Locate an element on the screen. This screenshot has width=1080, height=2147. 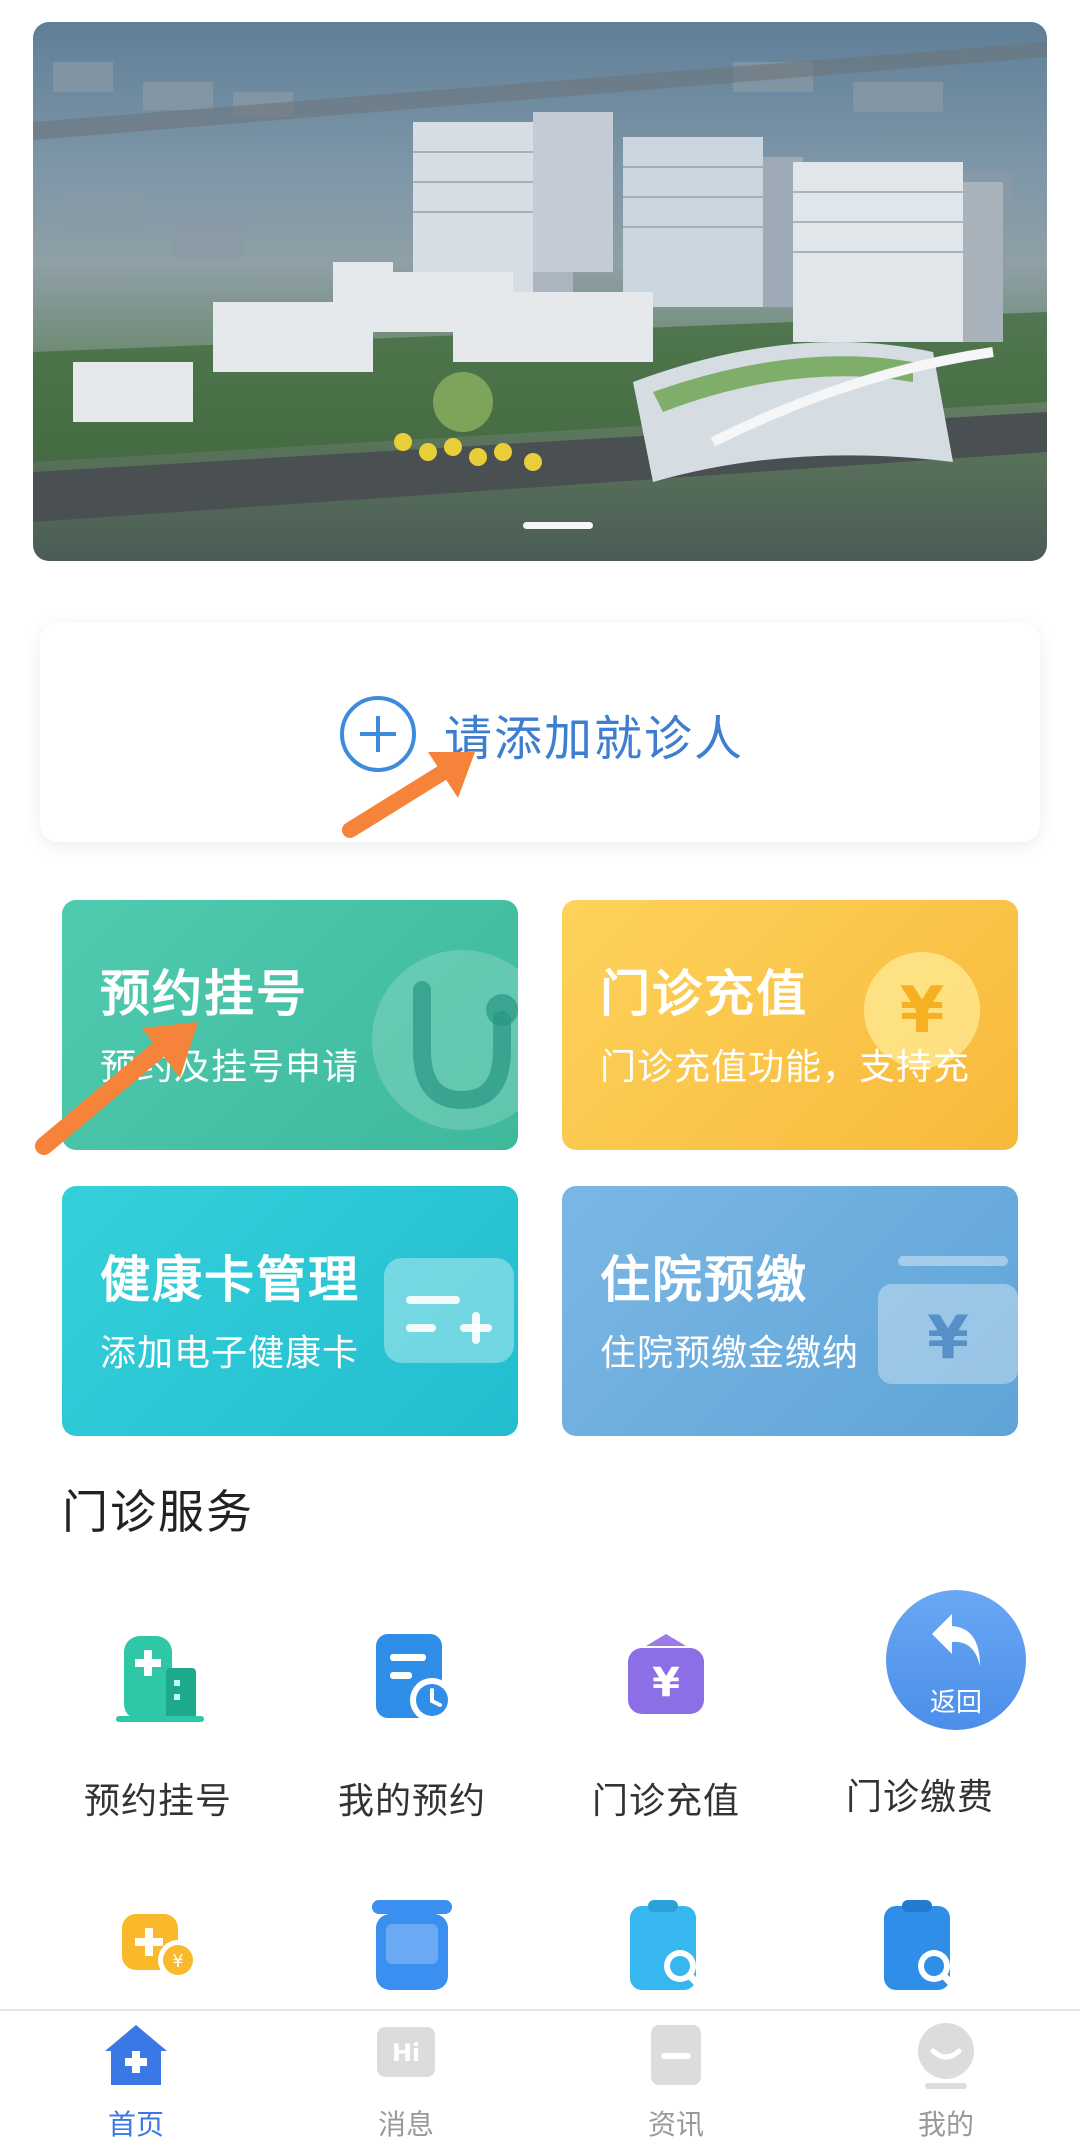
feature-title: 住院预缴 is located at coordinates (704, 1280).